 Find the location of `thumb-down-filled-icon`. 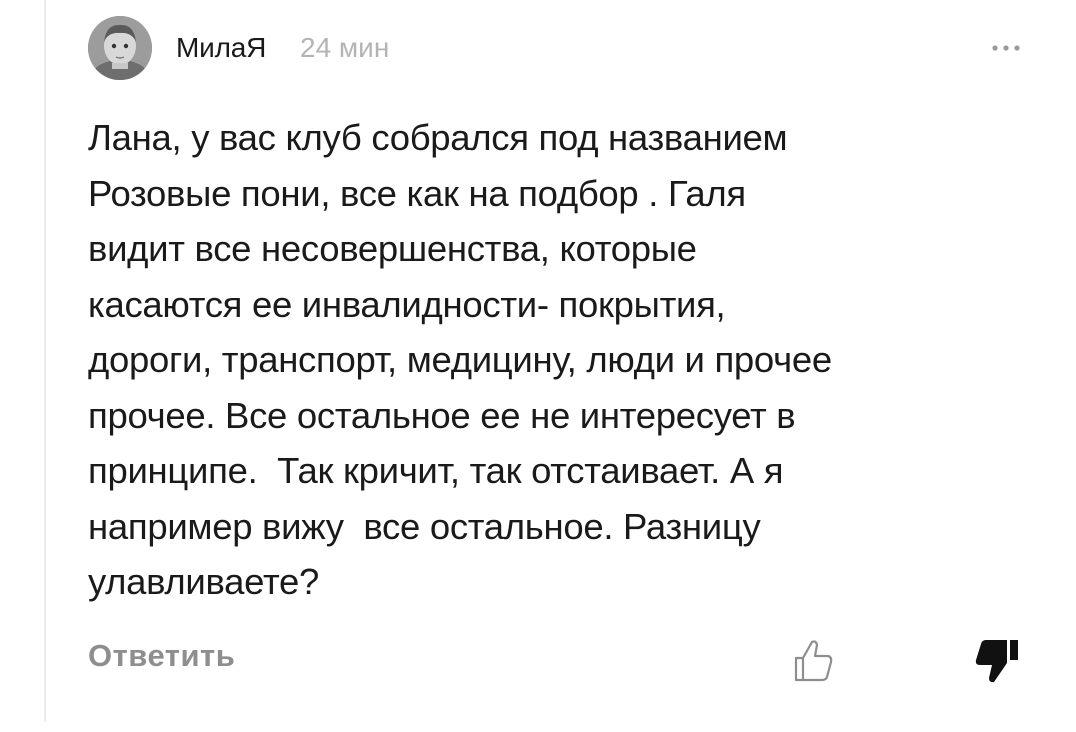

thumb-down-filled-icon is located at coordinates (996, 661).